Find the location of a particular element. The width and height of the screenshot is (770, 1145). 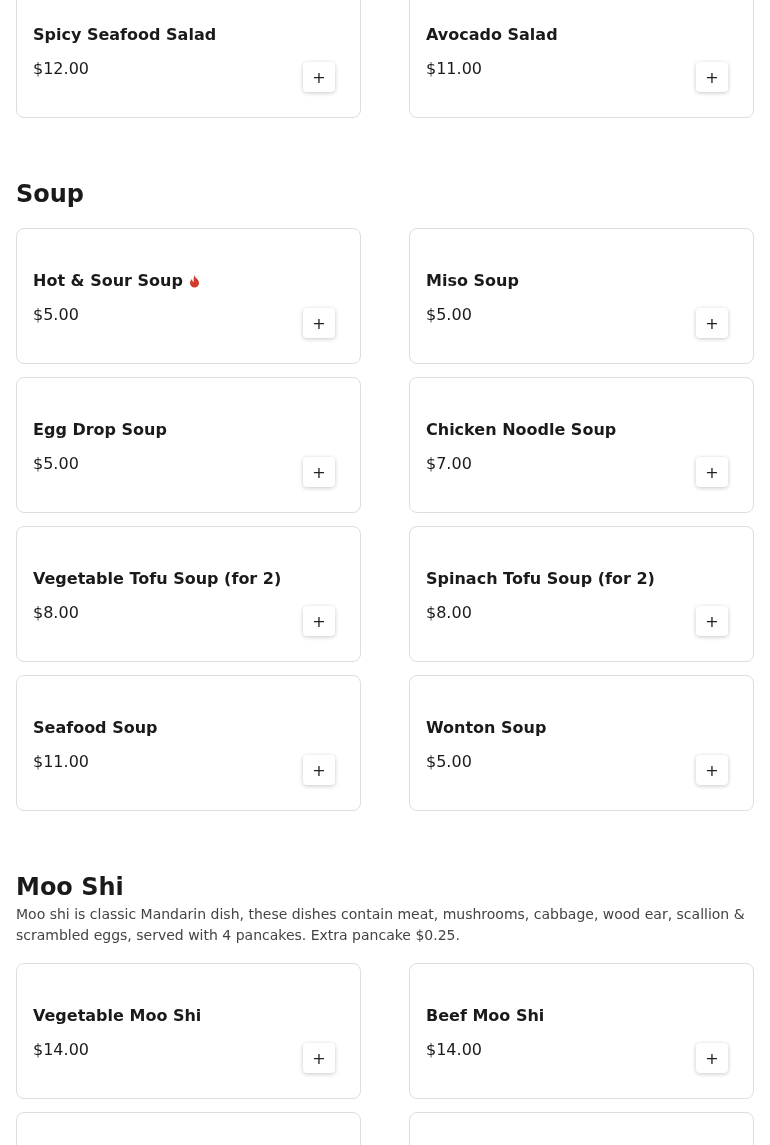

dish-name: Chicken Noodle Soup is located at coordinates (521, 430).